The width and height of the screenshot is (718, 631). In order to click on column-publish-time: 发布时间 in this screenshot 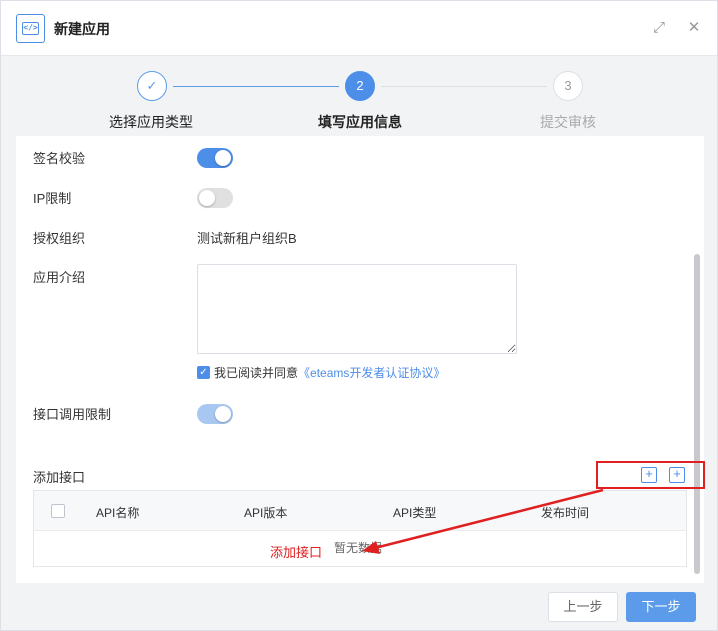, I will do `click(565, 513)`.